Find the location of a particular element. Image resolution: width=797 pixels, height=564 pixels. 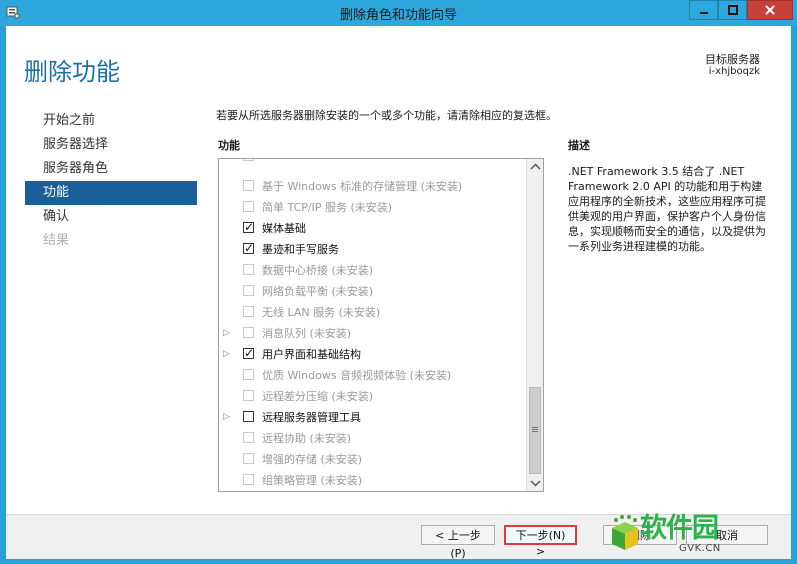

wizard-nav: 开始之前 服务器选择 服务器角色 功能 确认 结果 is located at coordinates (111, 181).